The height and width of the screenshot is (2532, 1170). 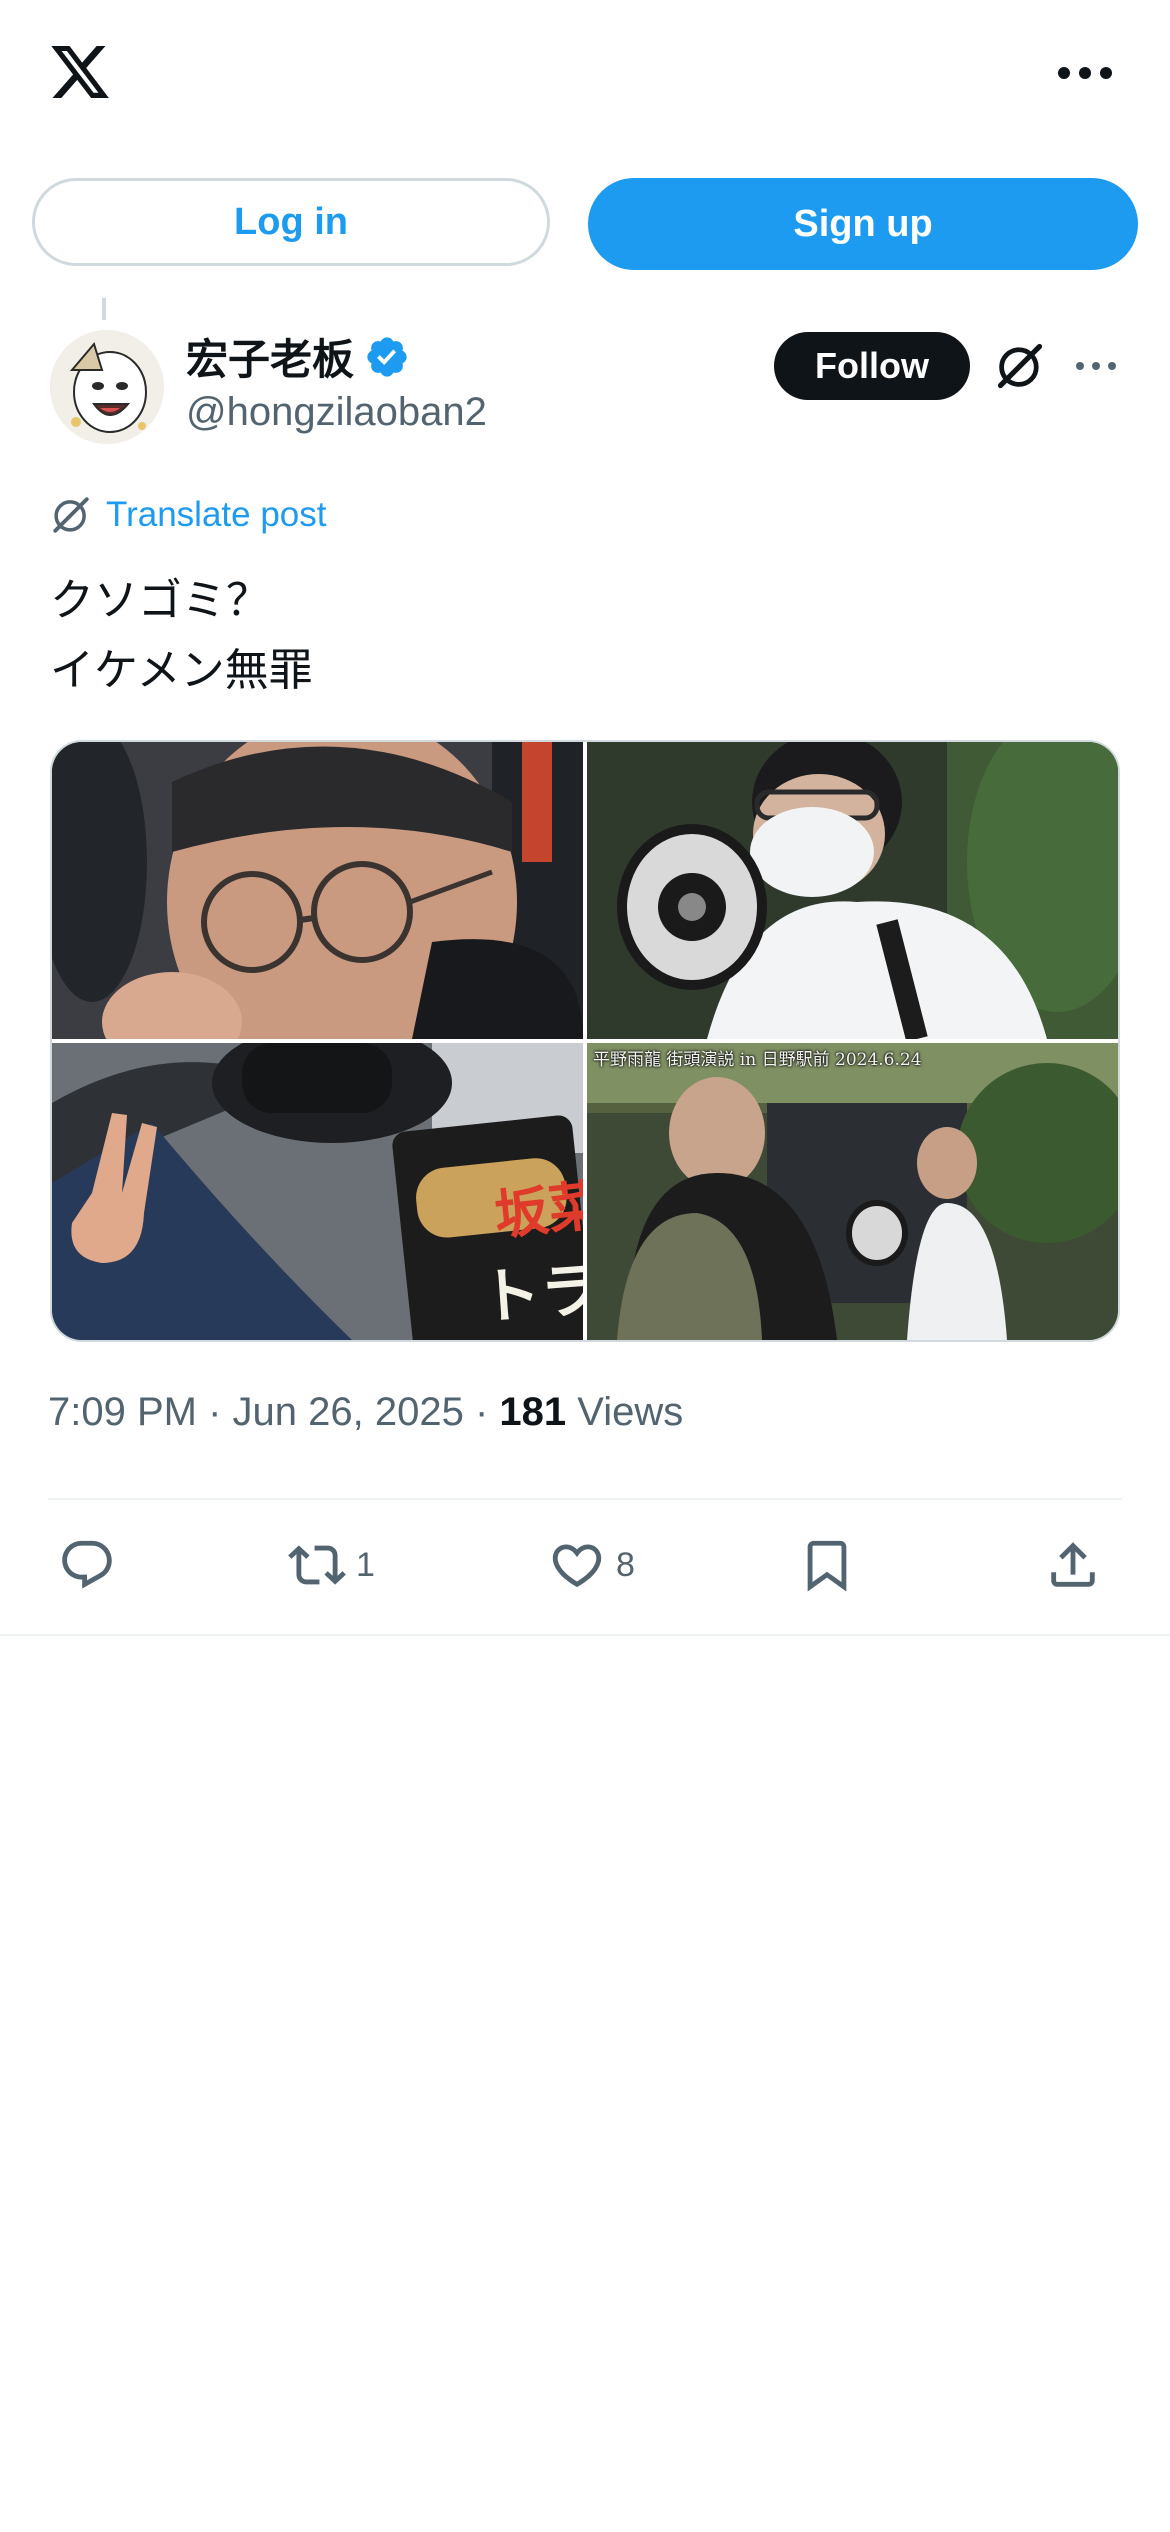 What do you see at coordinates (104, 309) in the screenshot?
I see `thread-connector` at bounding box center [104, 309].